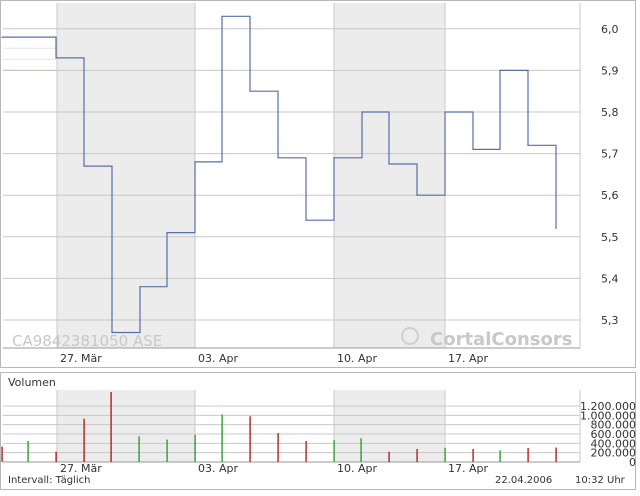 This screenshot has width=640, height=496. I want to click on price-x-tick-label: 27. Mär, so click(81, 358).